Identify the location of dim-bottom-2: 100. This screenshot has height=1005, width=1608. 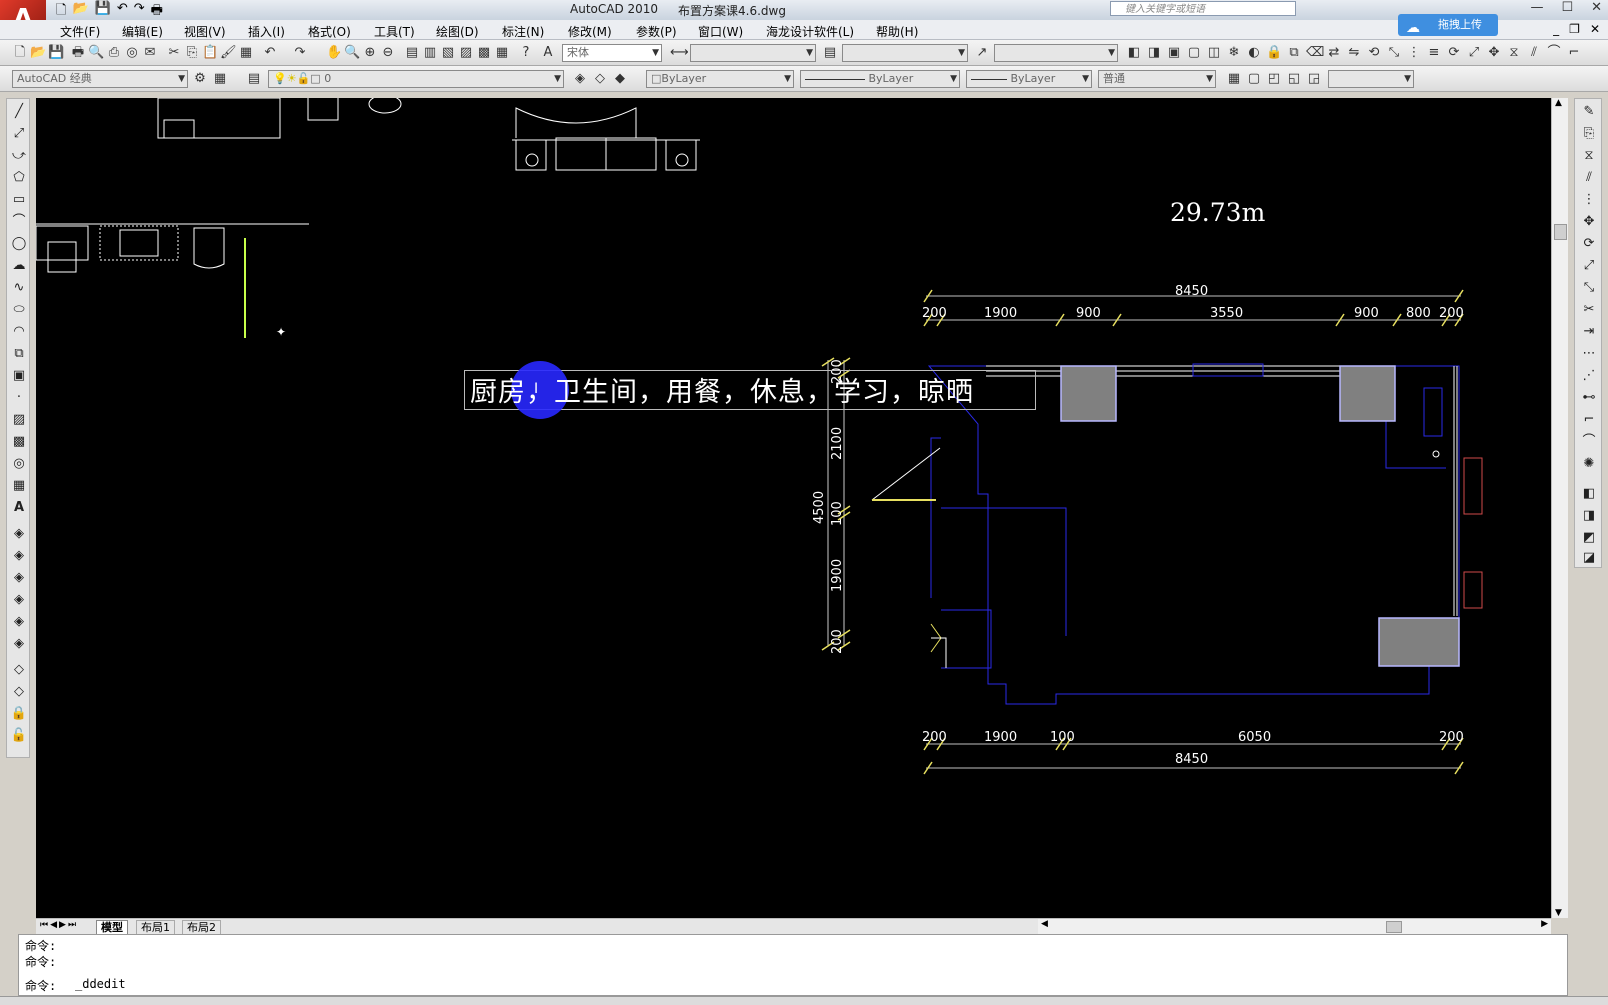
(1062, 737).